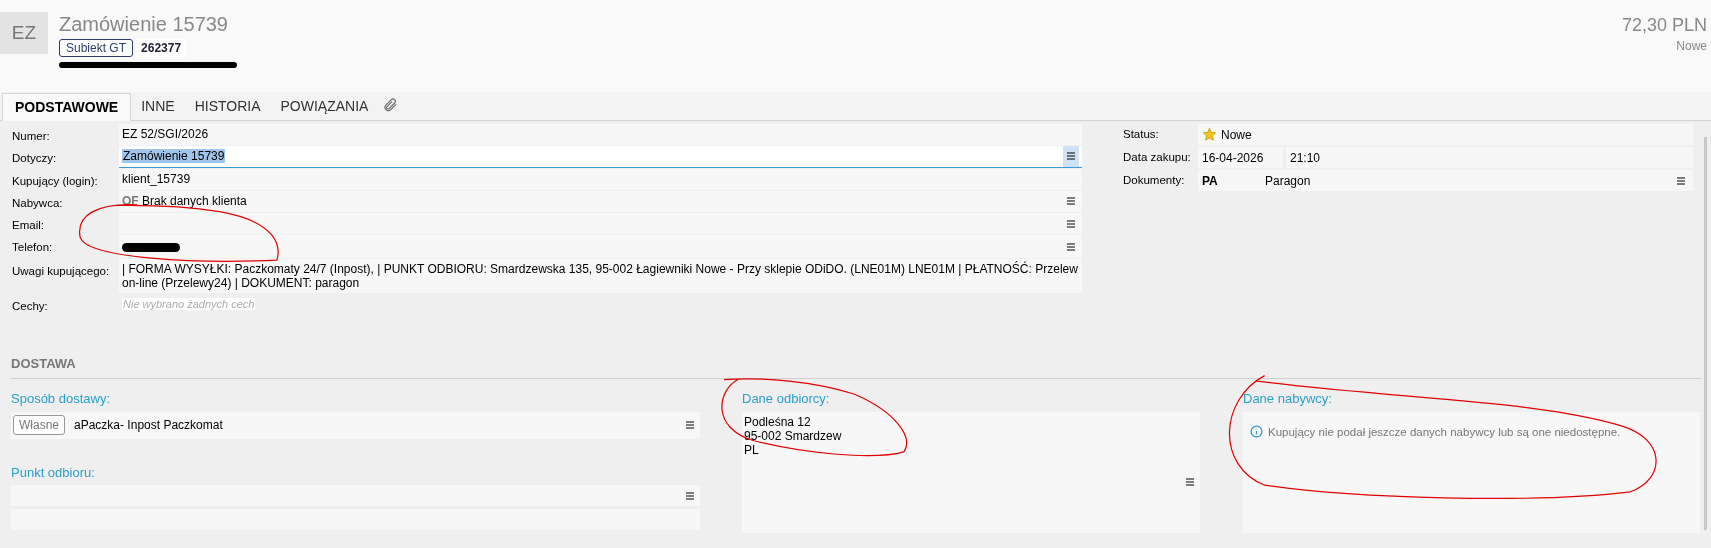 This screenshot has width=1711, height=548. Describe the element at coordinates (1445, 180) in the screenshot. I see `document-field: PA Paragon` at that location.